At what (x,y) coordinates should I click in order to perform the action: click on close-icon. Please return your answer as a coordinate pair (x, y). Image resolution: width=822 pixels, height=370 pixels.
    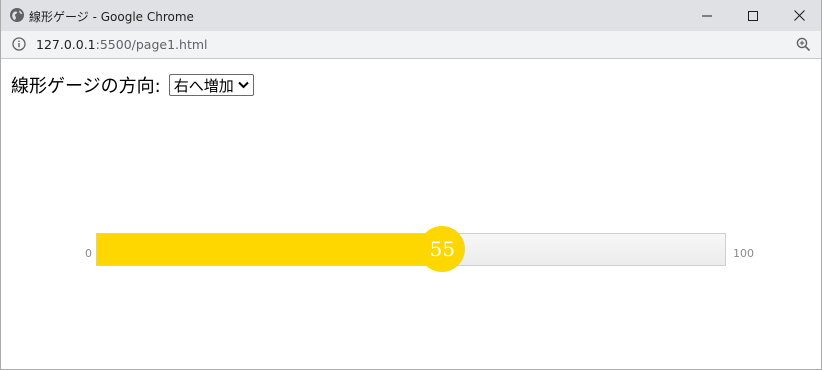
    Looking at the image, I should click on (799, 15).